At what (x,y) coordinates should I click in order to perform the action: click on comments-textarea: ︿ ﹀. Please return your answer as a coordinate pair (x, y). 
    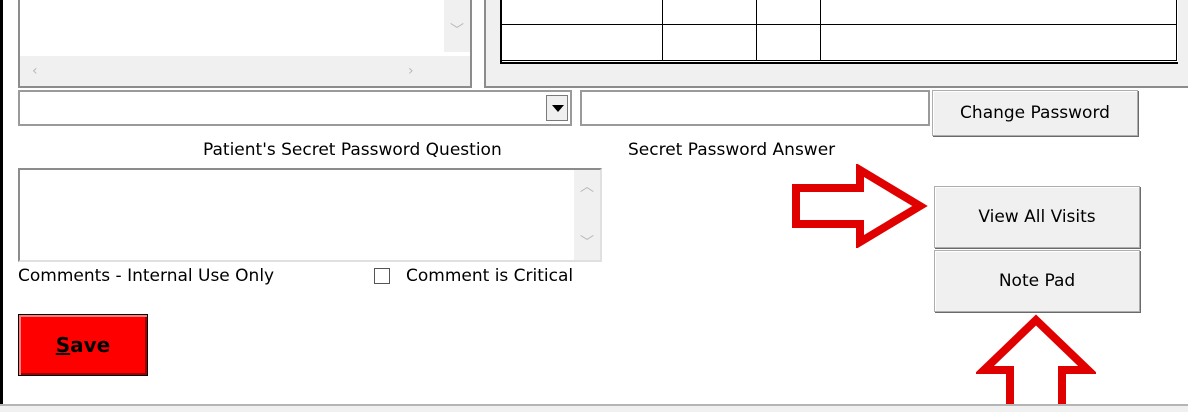
    Looking at the image, I should click on (310, 215).